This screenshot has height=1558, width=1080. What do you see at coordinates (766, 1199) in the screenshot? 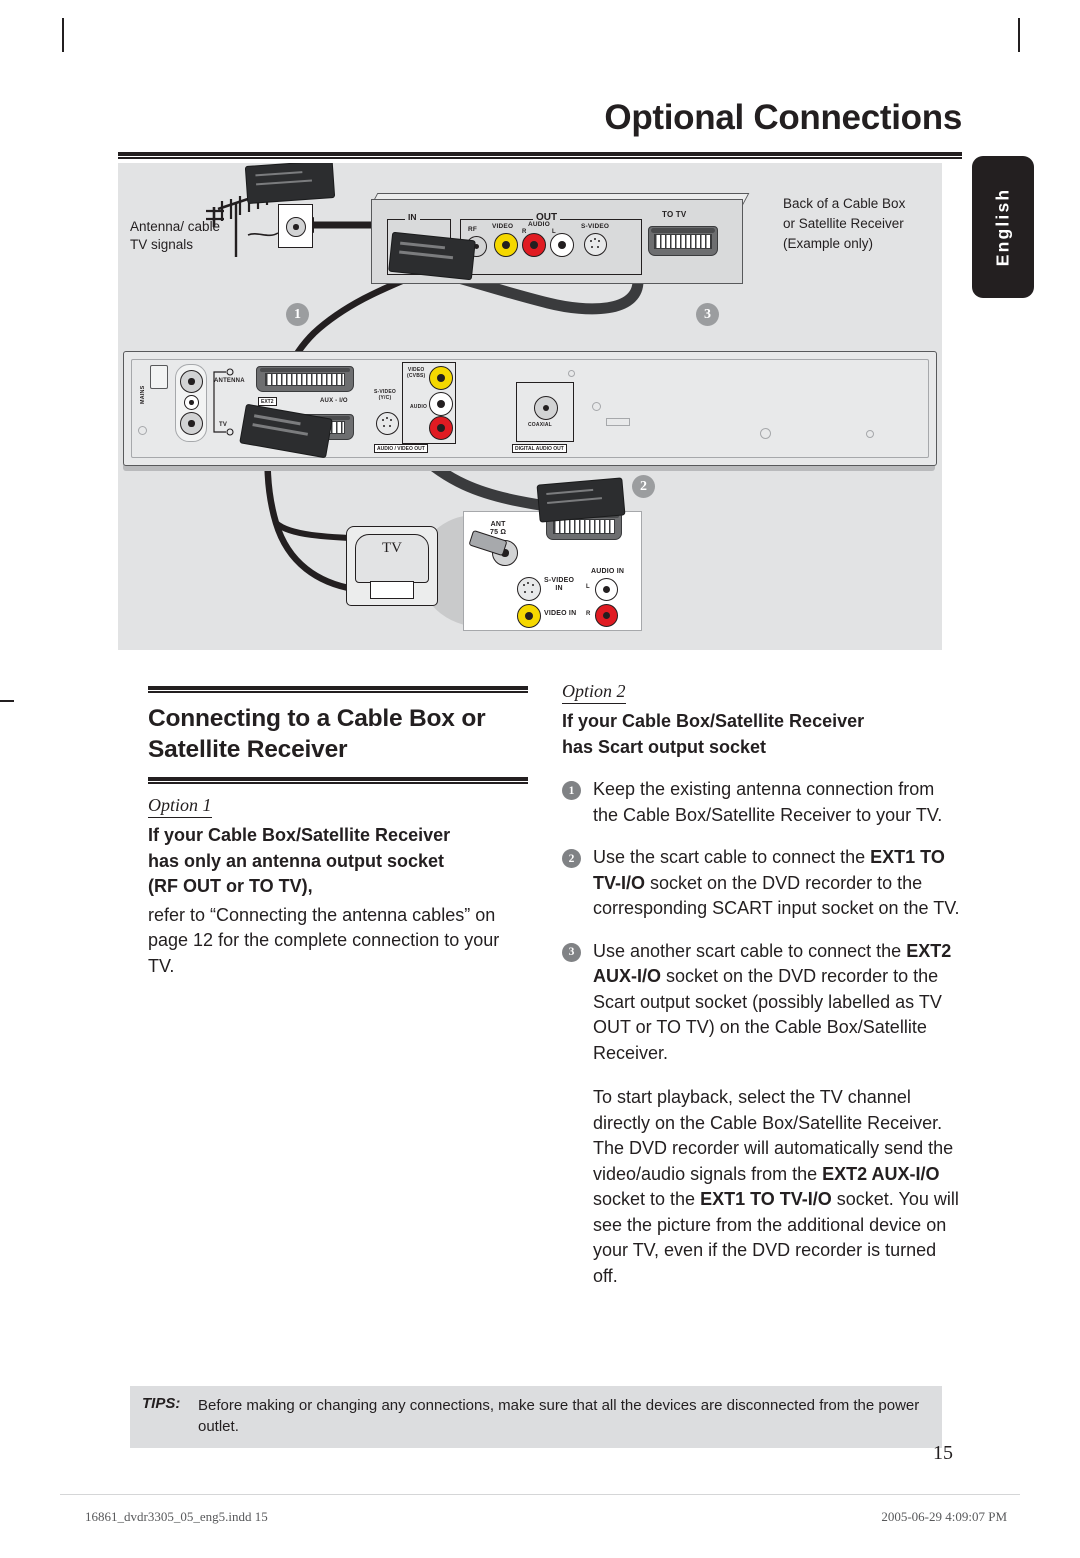
I see `playback-note-socket2: EXT1 TO TV-I/O` at bounding box center [766, 1199].